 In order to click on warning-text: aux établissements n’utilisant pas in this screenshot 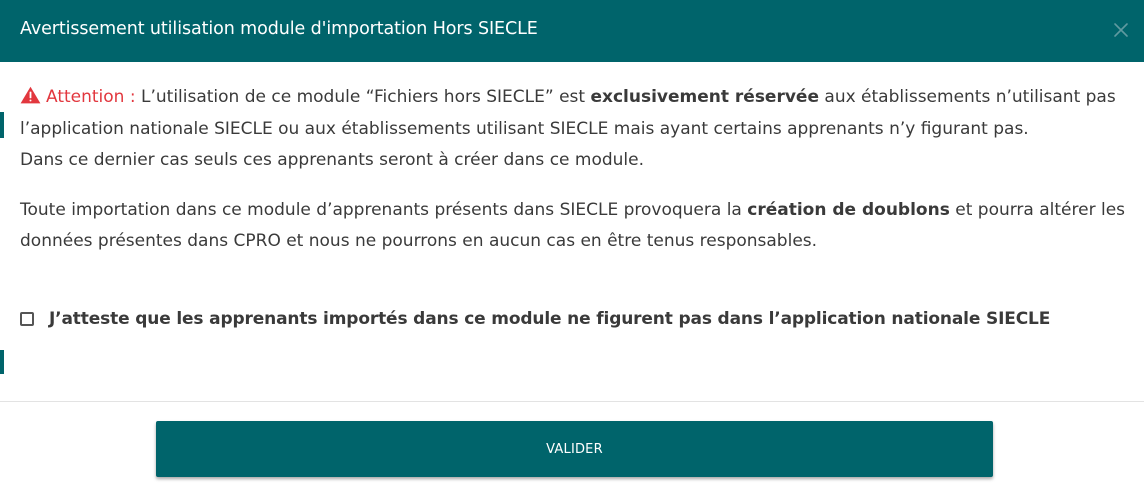, I will do `click(967, 97)`.